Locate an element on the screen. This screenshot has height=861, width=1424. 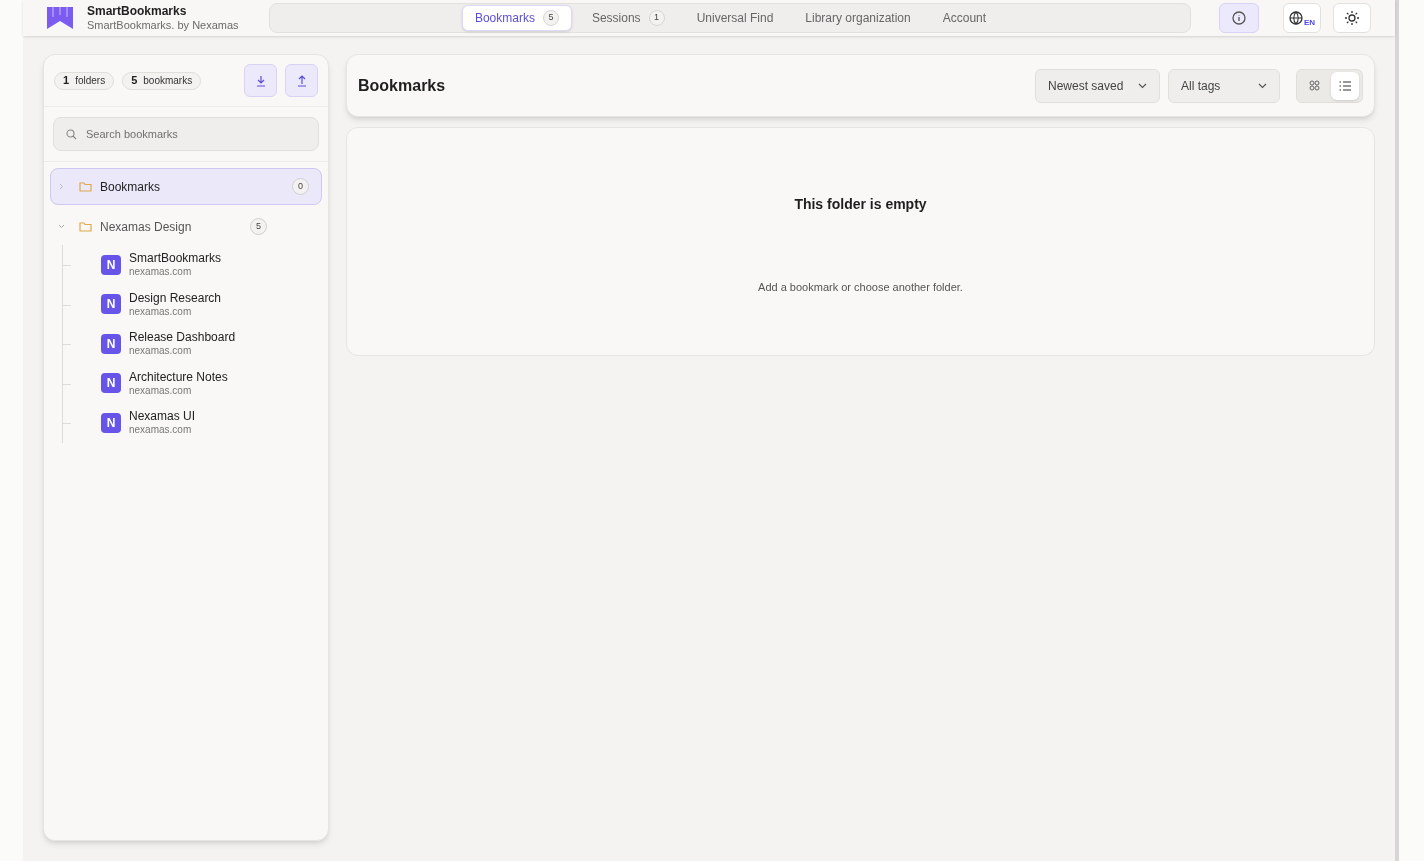
bookmark-item: N Architecture Notes nexamas.com is located at coordinates (192, 383).